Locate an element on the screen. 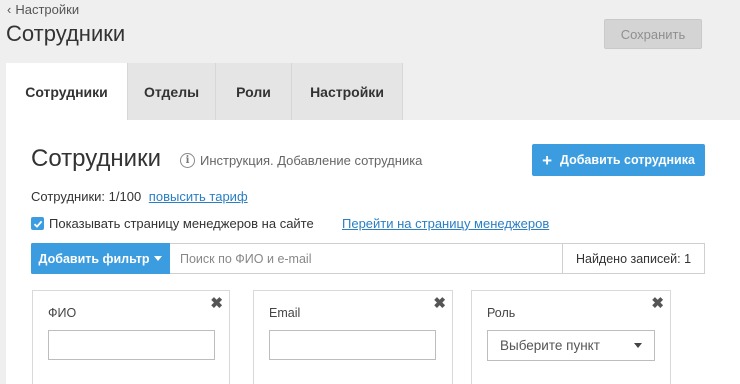  fio-field is located at coordinates (131, 345).